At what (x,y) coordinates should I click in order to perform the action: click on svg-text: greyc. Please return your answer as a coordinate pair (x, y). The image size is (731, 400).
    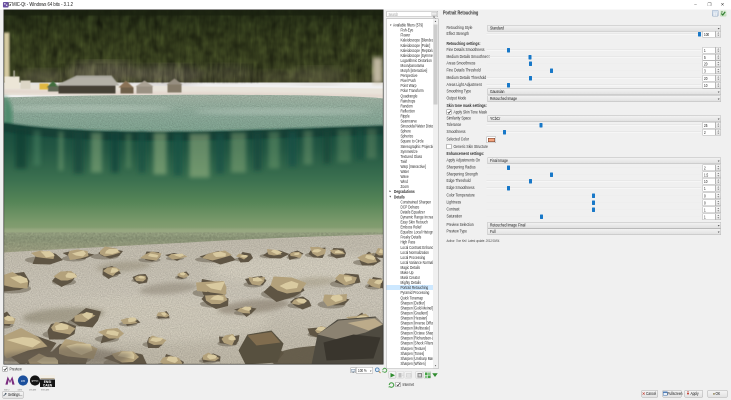
    Looking at the image, I should click on (35, 381).